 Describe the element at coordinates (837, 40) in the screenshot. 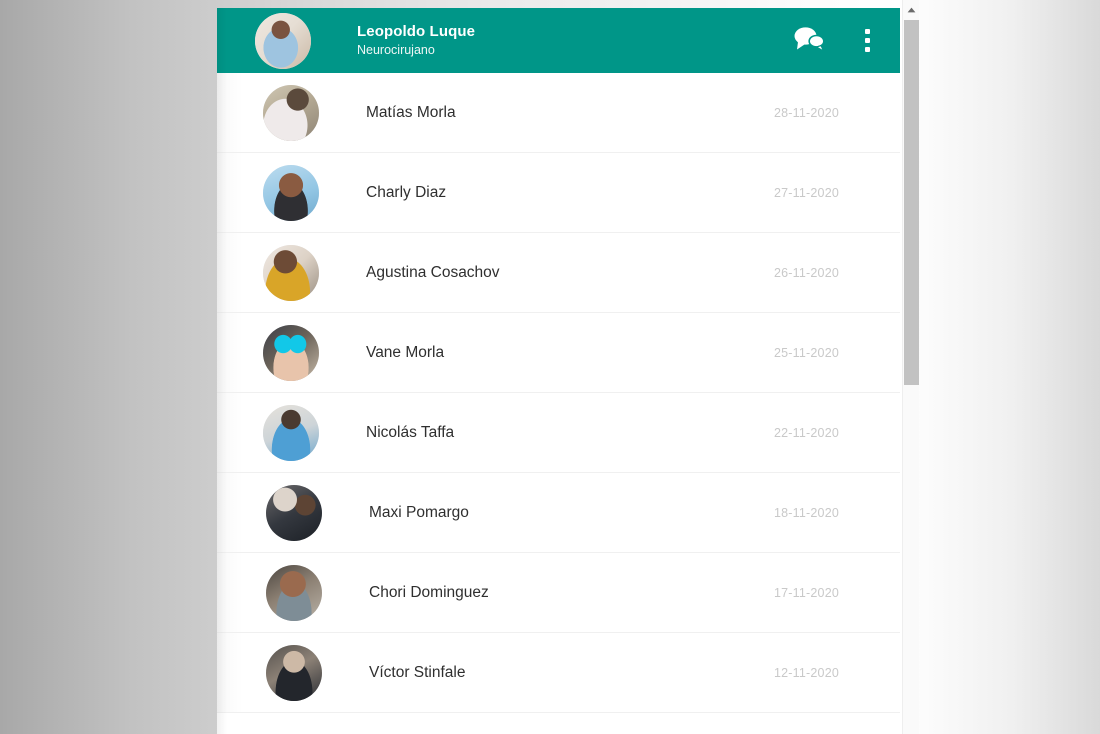

I see `header-actions` at that location.